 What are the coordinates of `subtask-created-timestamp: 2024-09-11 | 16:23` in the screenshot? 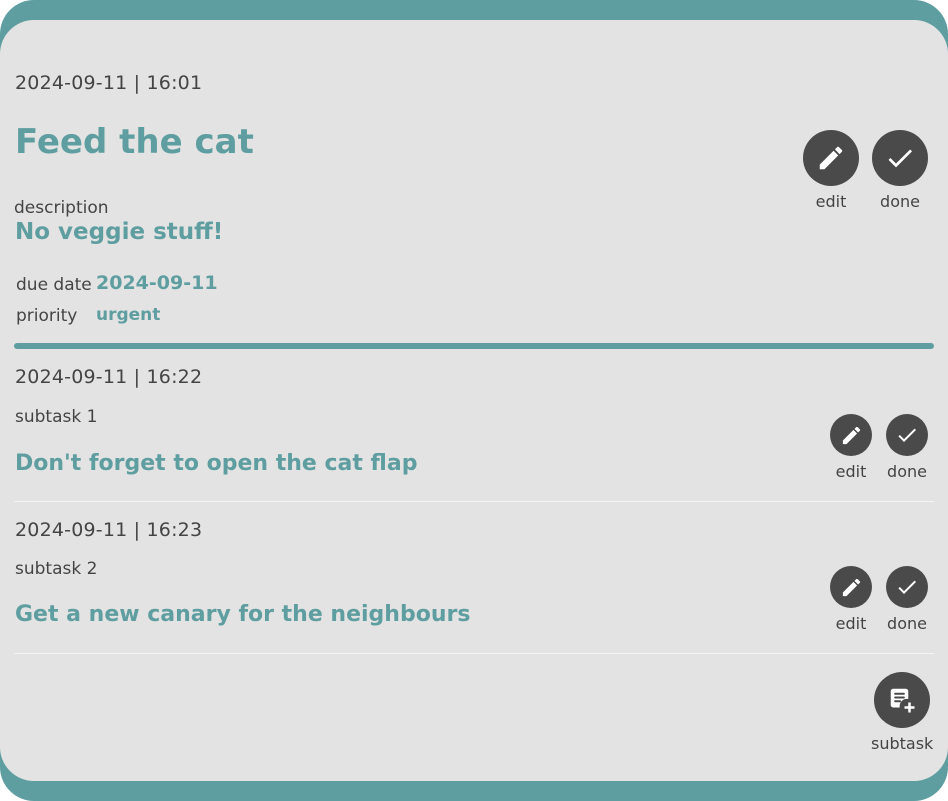 It's located at (109, 530).